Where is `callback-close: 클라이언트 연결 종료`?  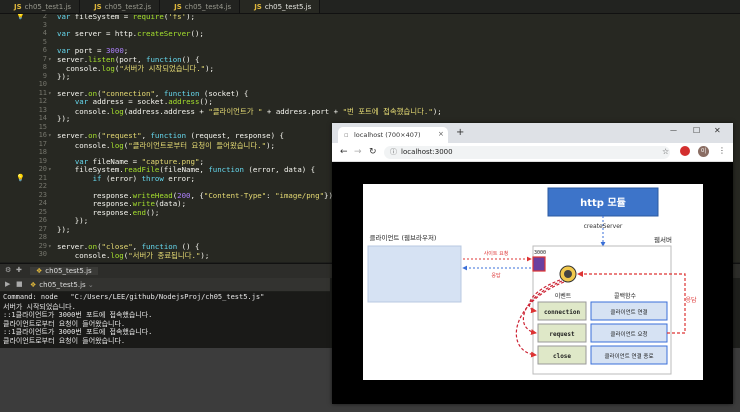
callback-close: 클라이언트 연결 종료 is located at coordinates (628, 356).